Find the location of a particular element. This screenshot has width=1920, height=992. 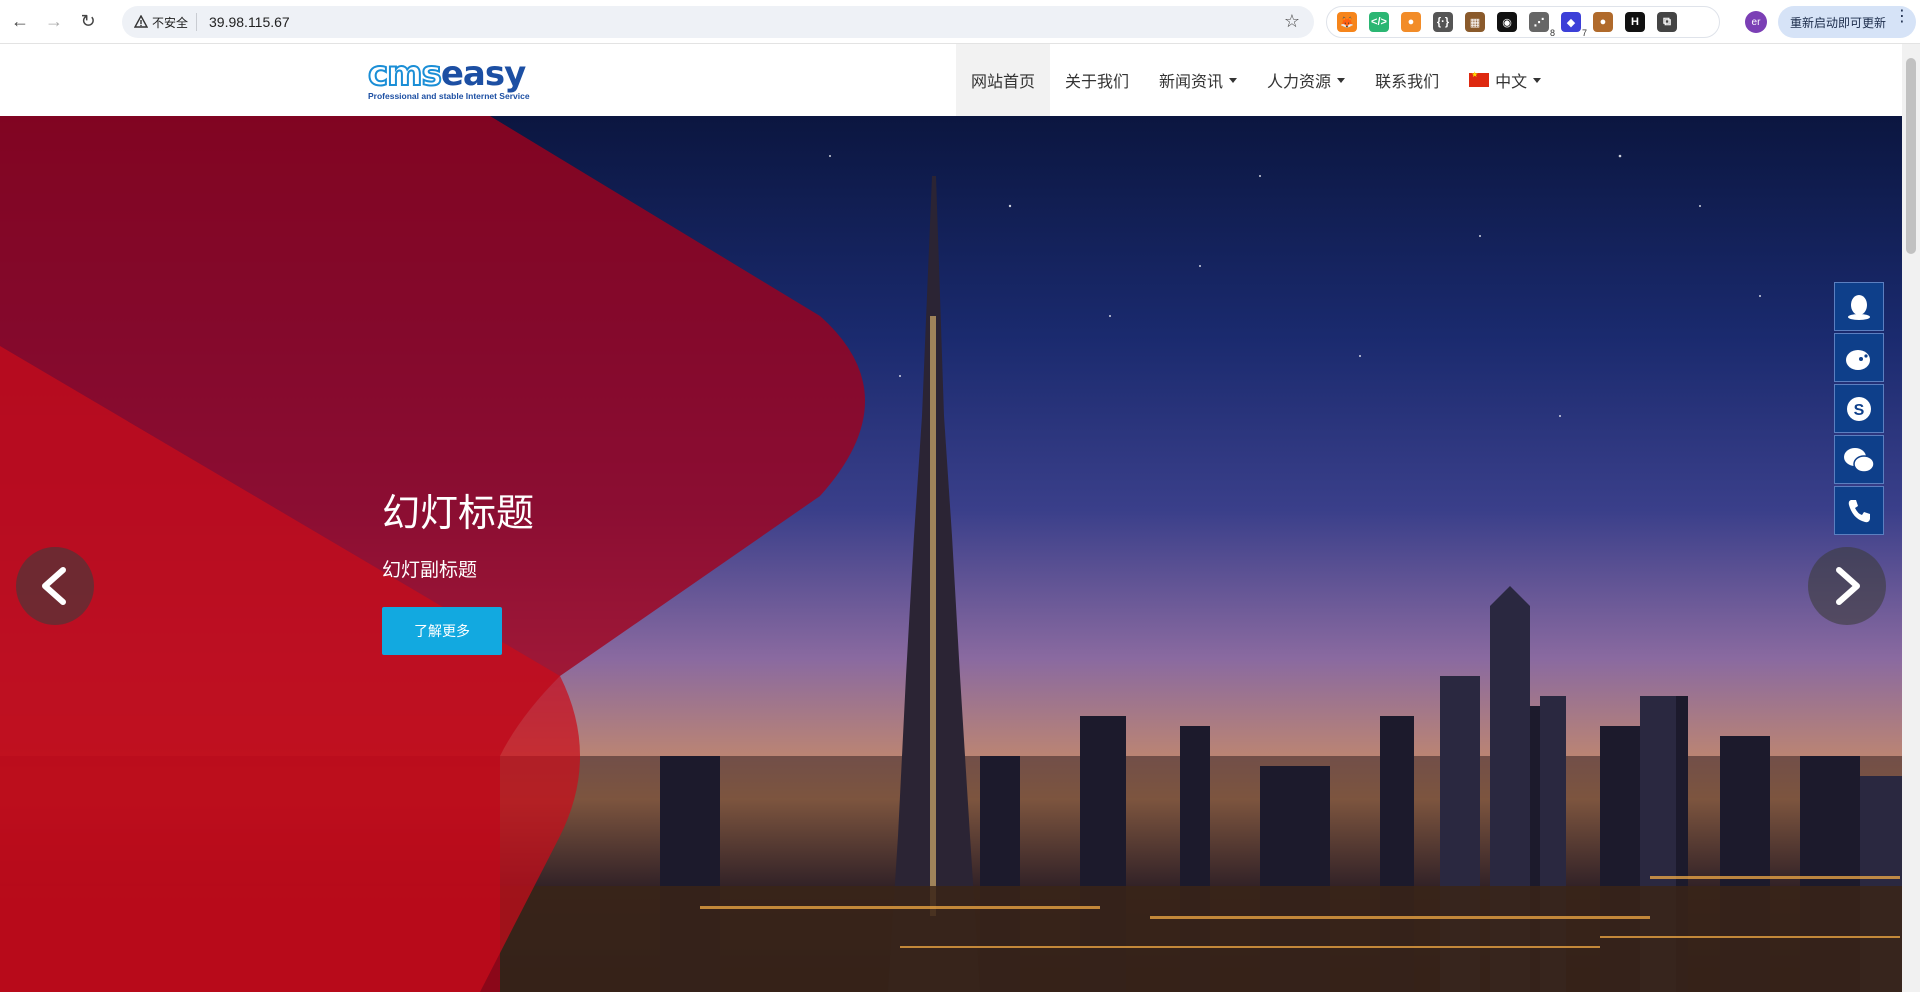

weibo-button is located at coordinates (1859, 357).